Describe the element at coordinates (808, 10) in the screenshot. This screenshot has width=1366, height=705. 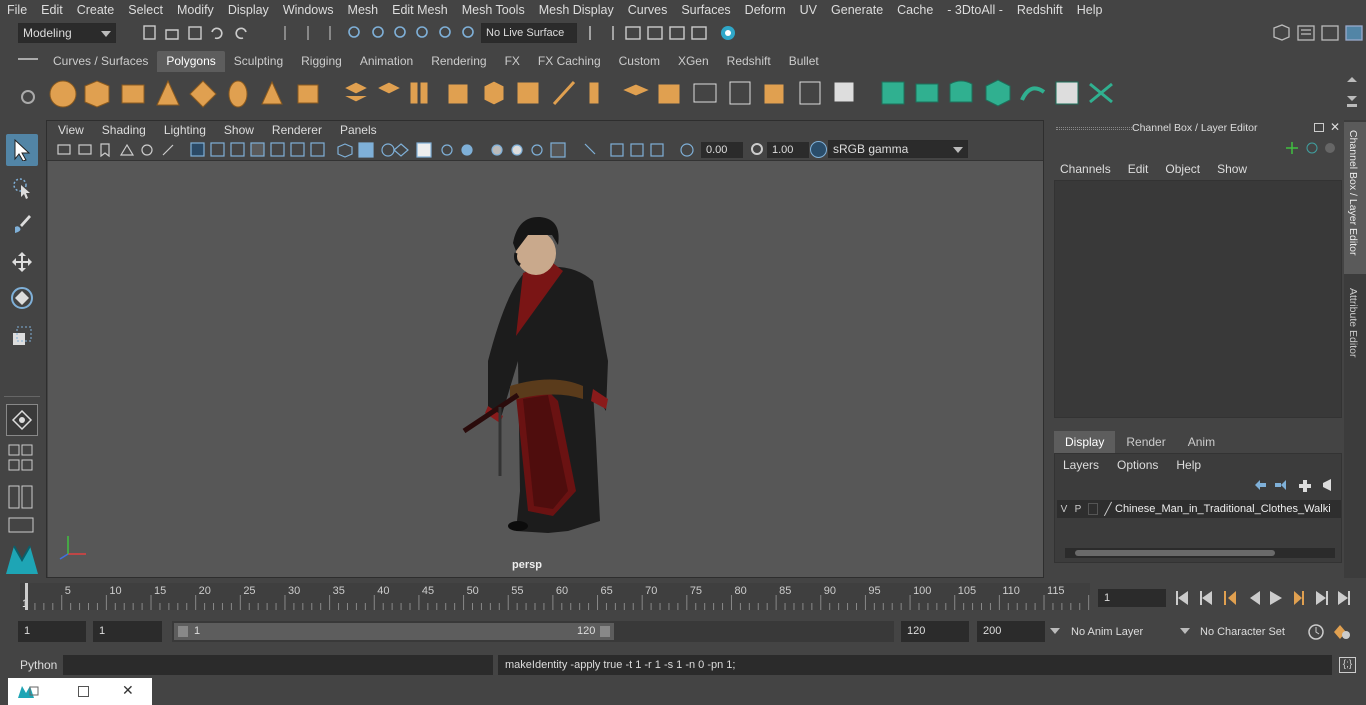
I see `menu-uv: UV` at that location.